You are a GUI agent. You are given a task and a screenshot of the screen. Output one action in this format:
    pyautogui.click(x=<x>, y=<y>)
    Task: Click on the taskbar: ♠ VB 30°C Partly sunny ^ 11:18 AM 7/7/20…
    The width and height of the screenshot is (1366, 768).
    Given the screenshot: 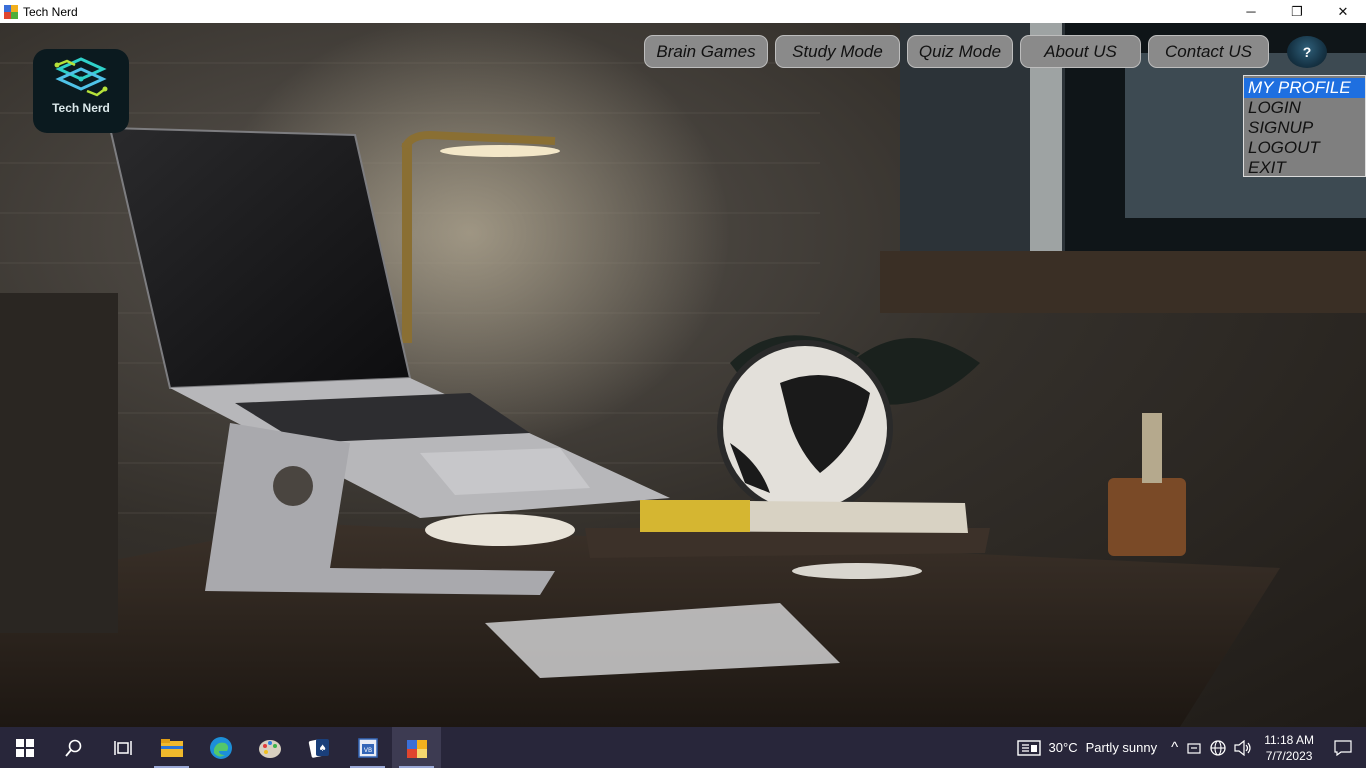 What is the action you would take?
    pyautogui.click(x=683, y=747)
    